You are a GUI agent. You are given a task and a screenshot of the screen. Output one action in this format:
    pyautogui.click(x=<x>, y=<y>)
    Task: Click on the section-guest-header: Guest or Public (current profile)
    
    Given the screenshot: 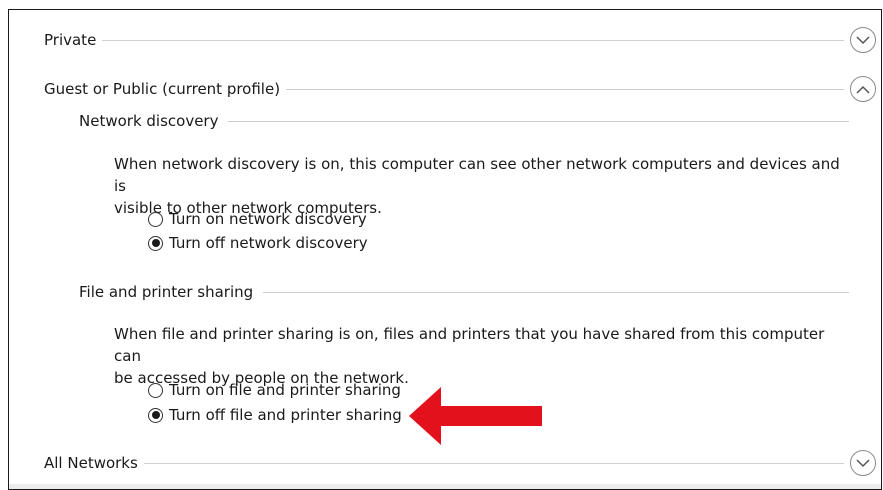 What is the action you would take?
    pyautogui.click(x=460, y=89)
    